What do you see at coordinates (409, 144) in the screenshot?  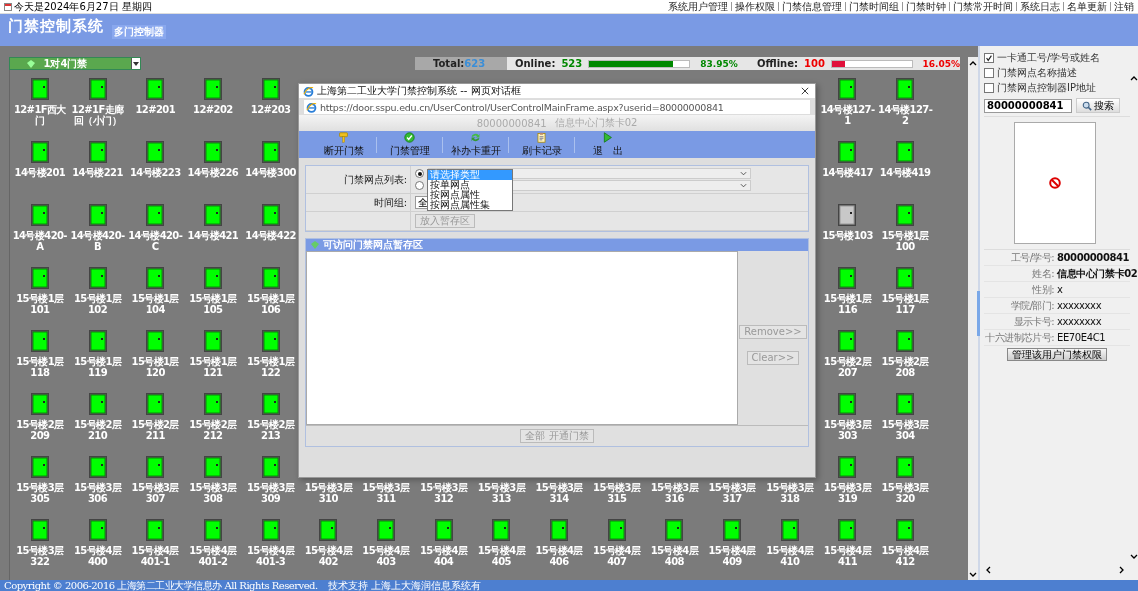 I see `toolbar-button: 门禁管理` at bounding box center [409, 144].